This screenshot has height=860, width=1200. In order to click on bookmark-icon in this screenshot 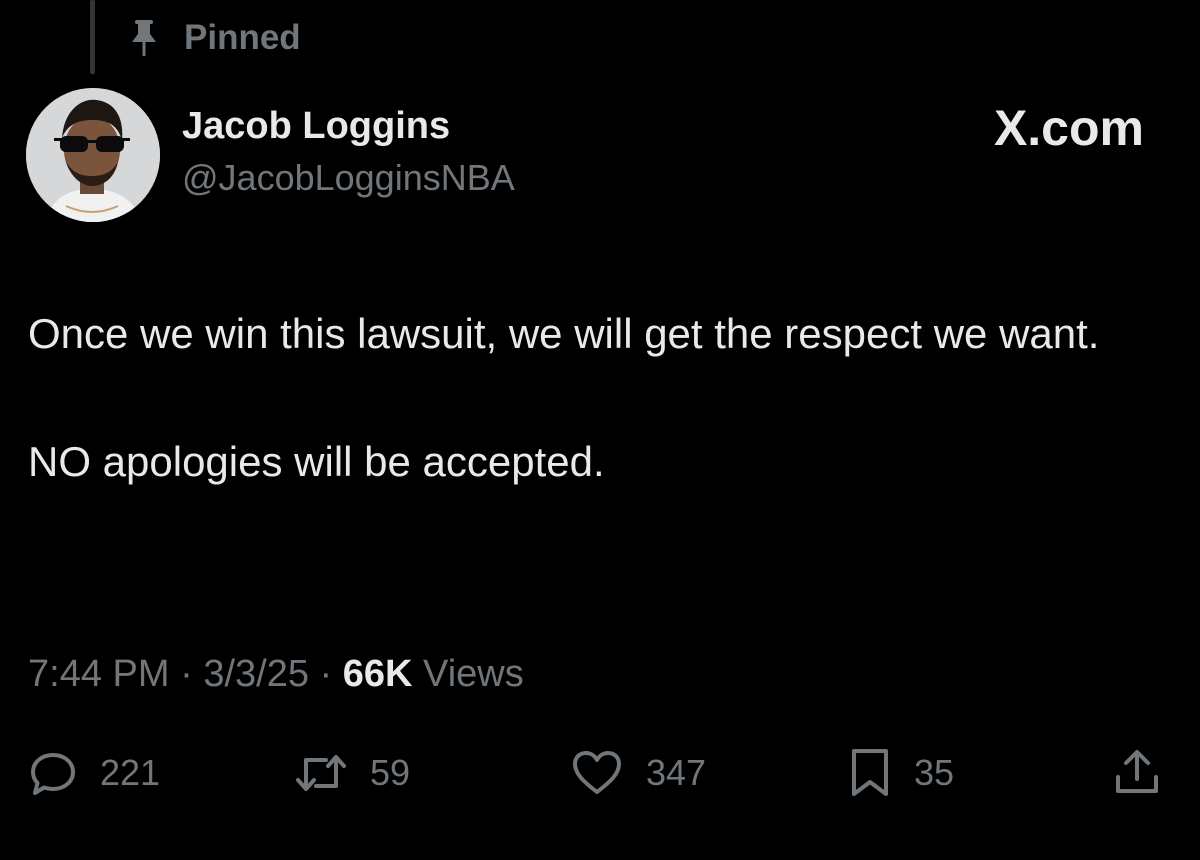, I will do `click(870, 773)`.